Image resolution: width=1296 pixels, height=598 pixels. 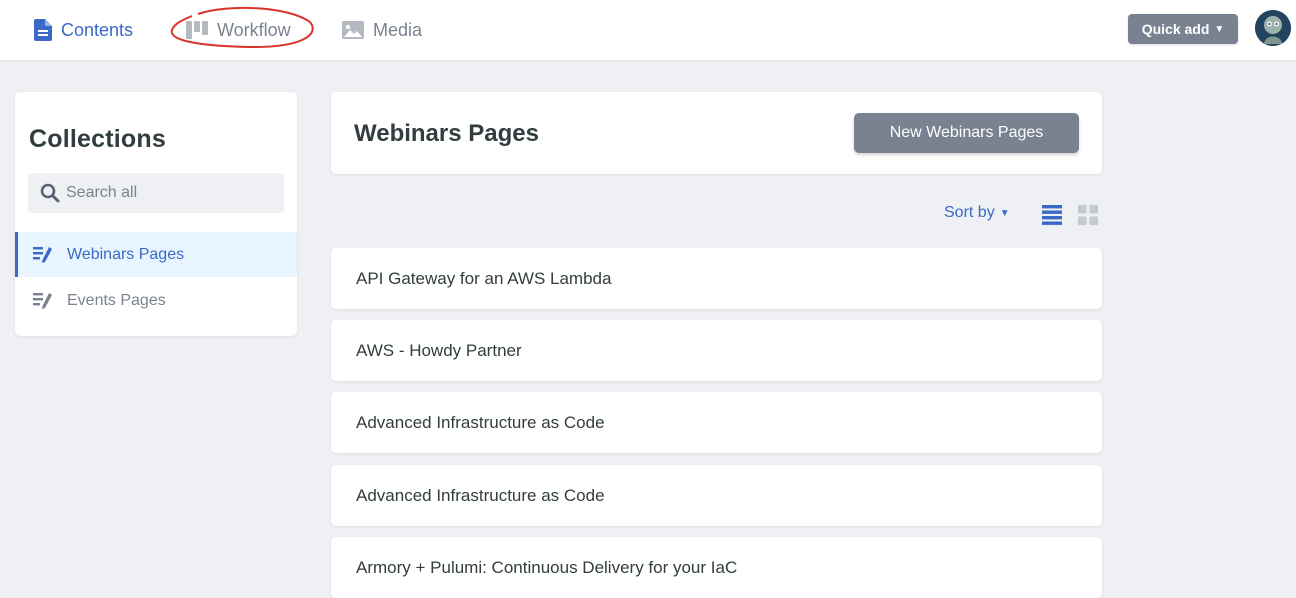 What do you see at coordinates (254, 29) in the screenshot?
I see `nav-workflow-label: Workflow` at bounding box center [254, 29].